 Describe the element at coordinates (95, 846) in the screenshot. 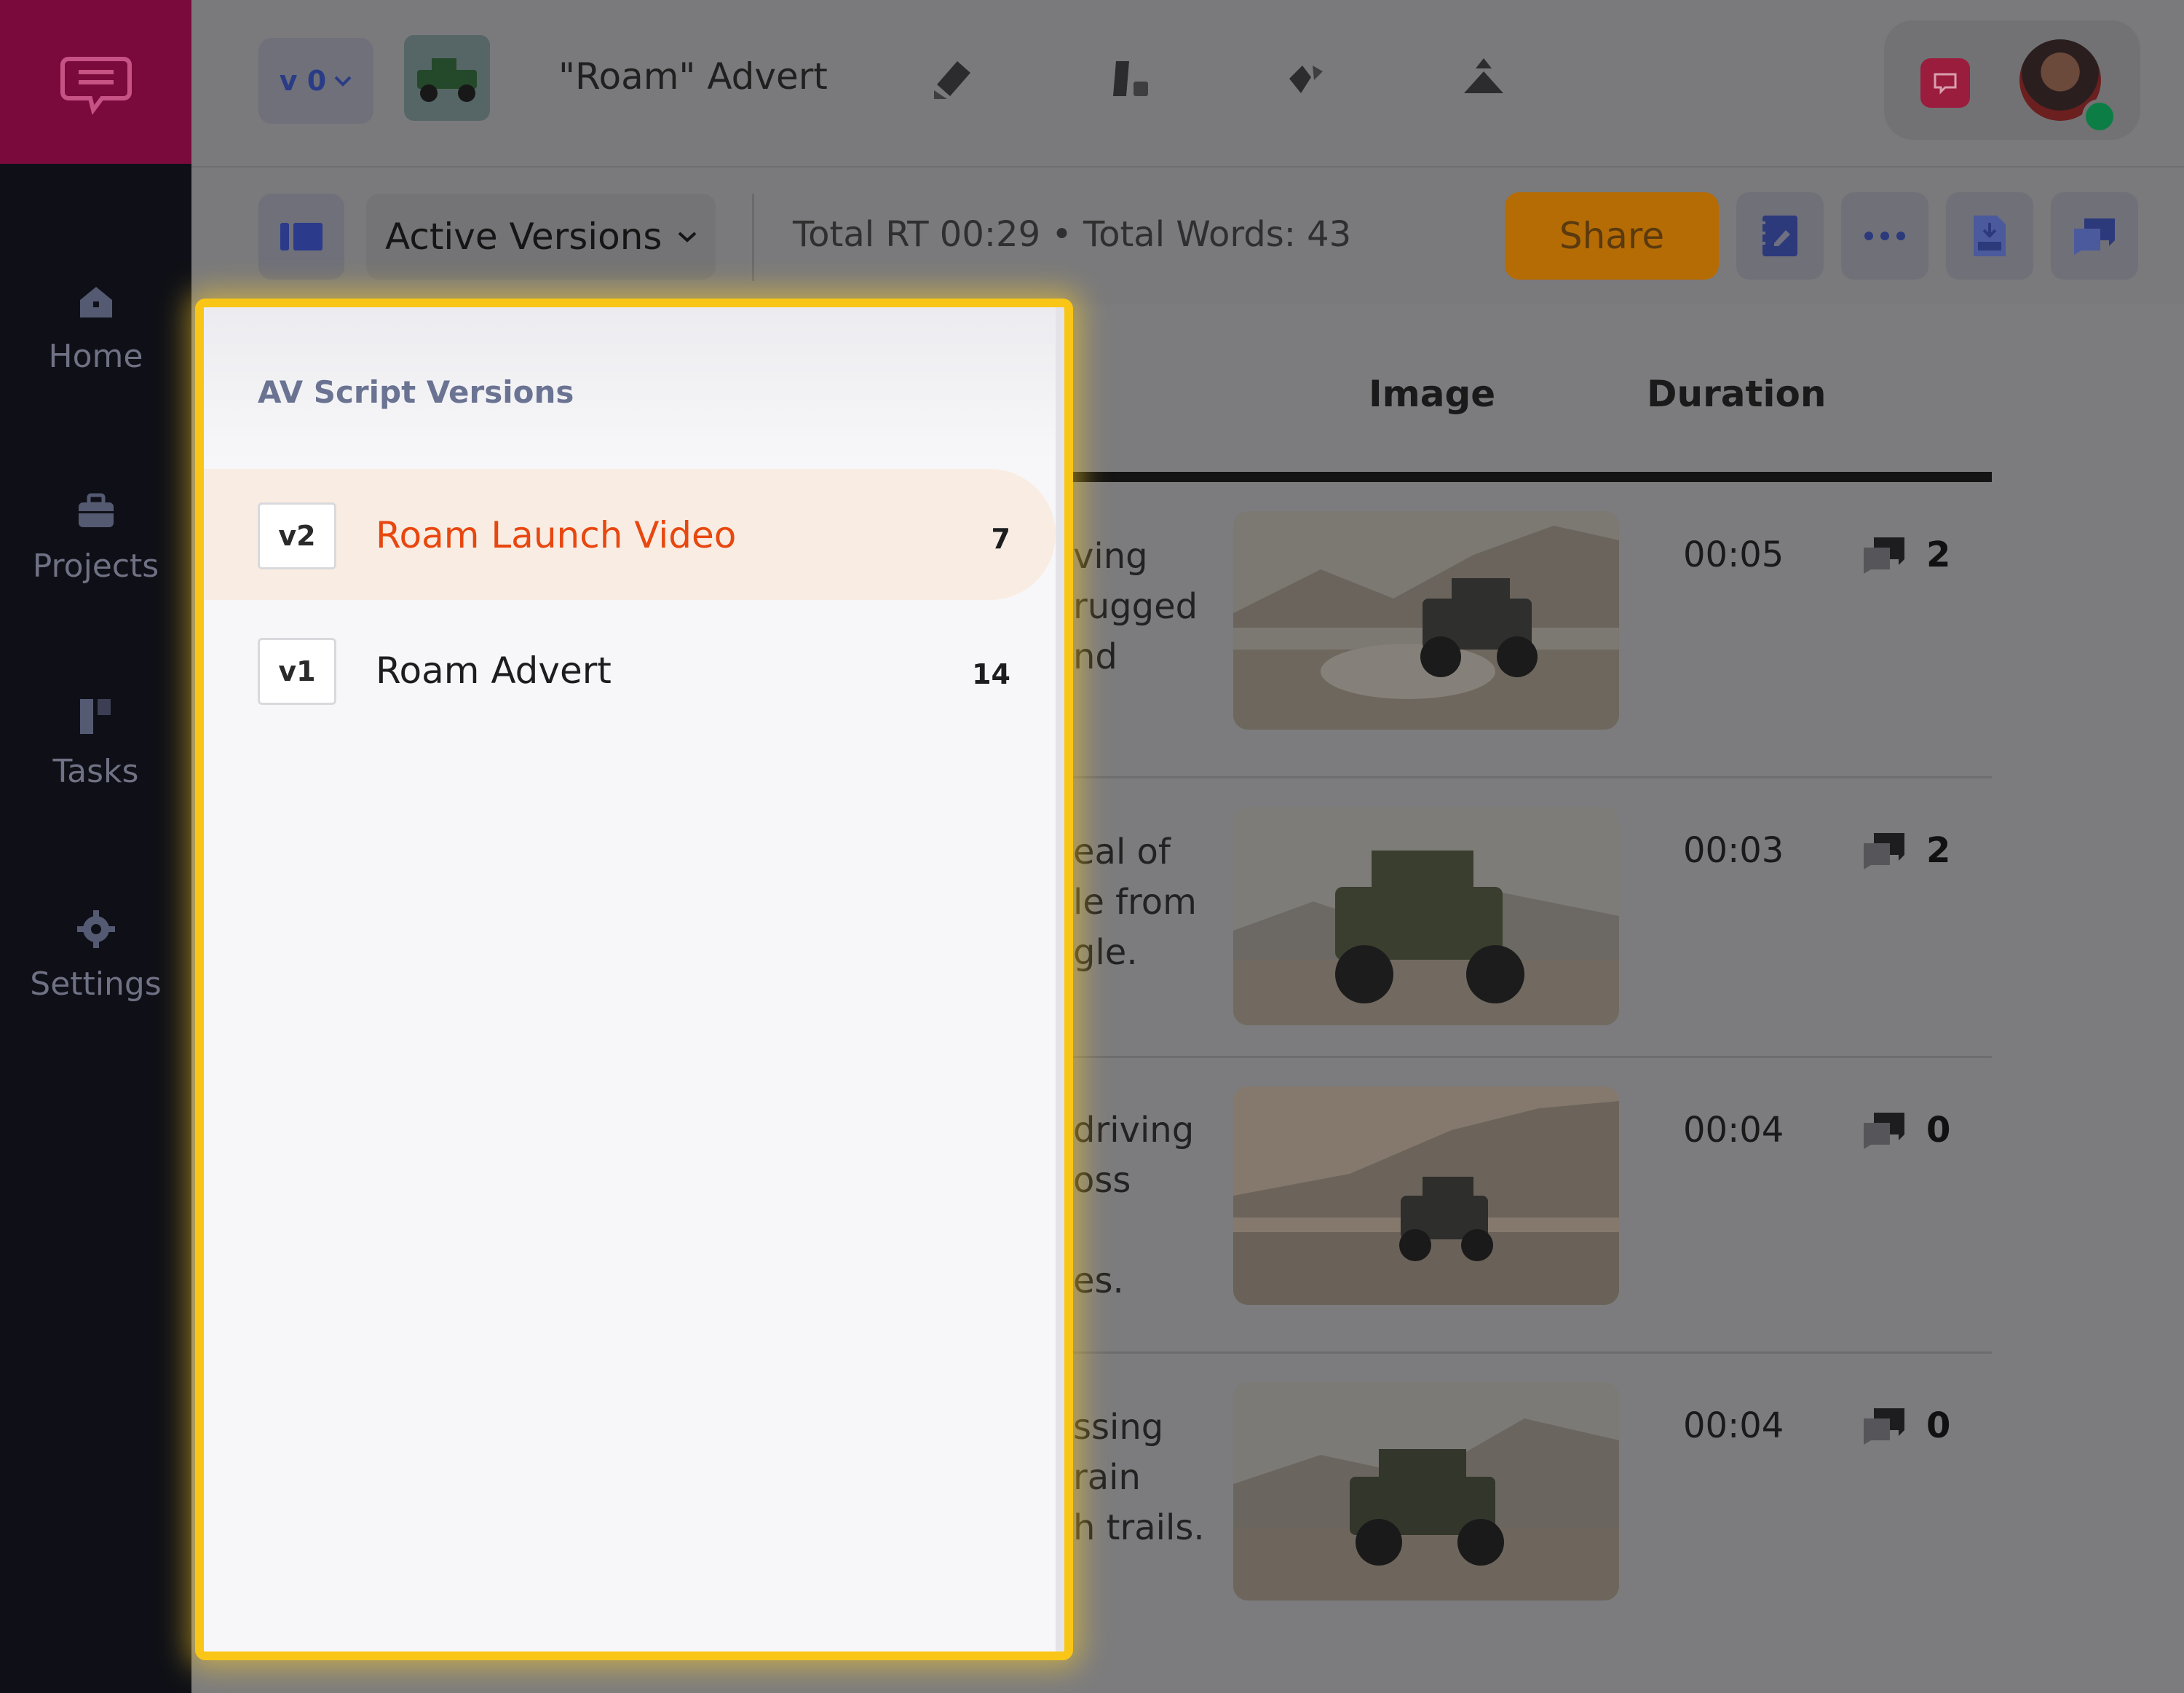

I see `sidebar: Home Projects Tasks Settings` at that location.